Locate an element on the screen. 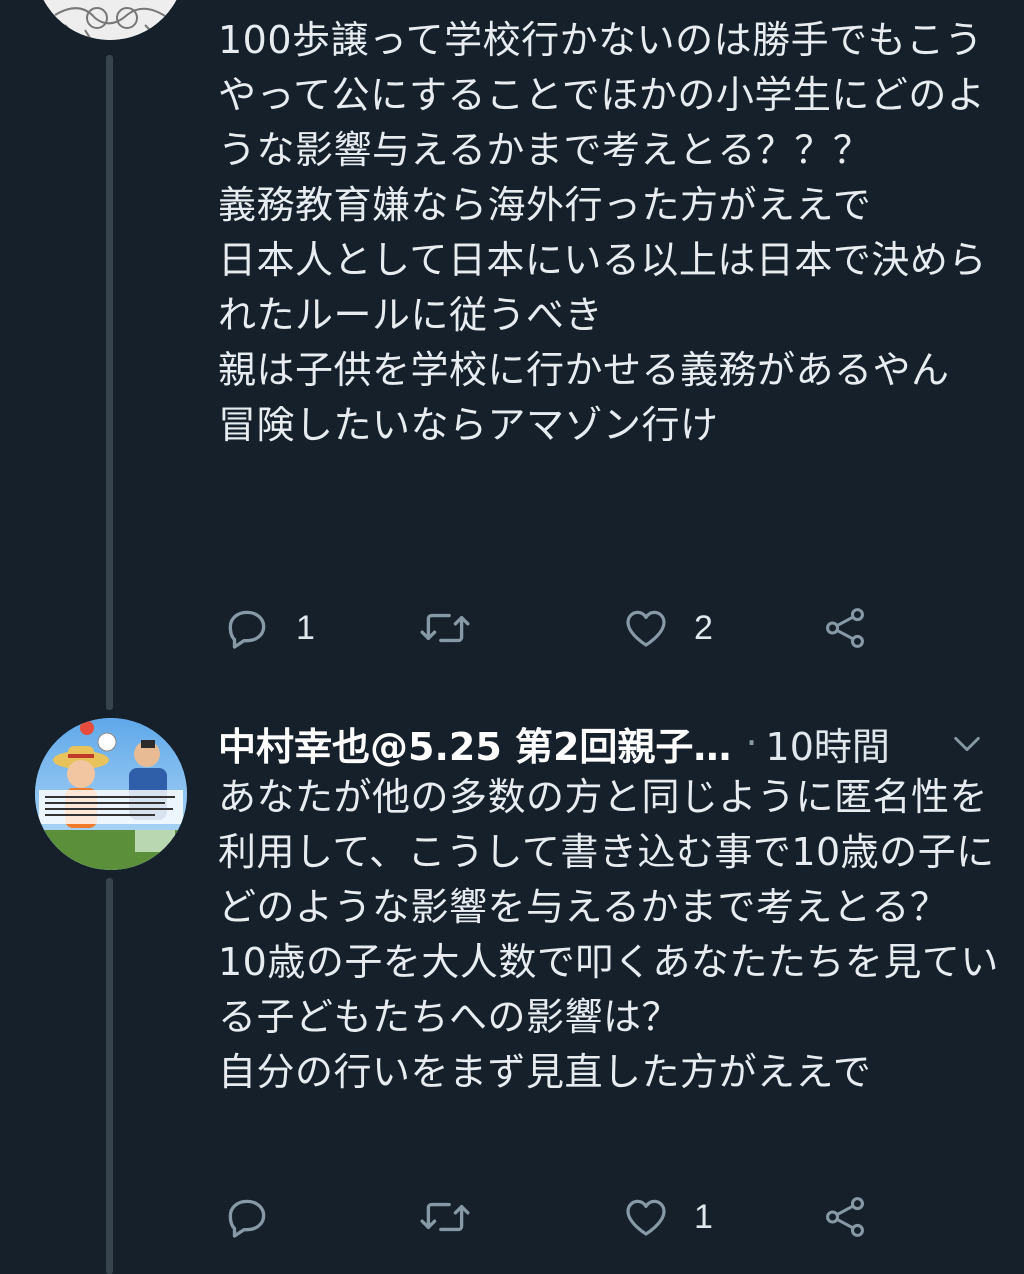 The width and height of the screenshot is (1024, 1274). tweet-header: 中村幸也@5.25 第2回親子… · 10時間 is located at coordinates (613, 743).